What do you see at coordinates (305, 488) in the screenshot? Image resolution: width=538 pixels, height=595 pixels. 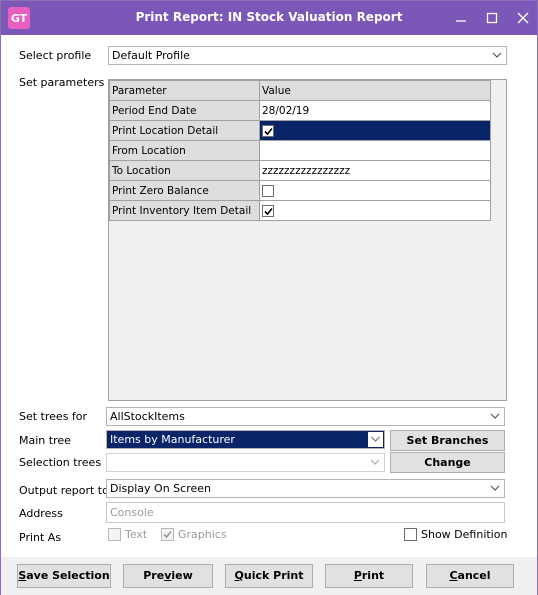 I see `output-report-to-select: Display On Screen` at bounding box center [305, 488].